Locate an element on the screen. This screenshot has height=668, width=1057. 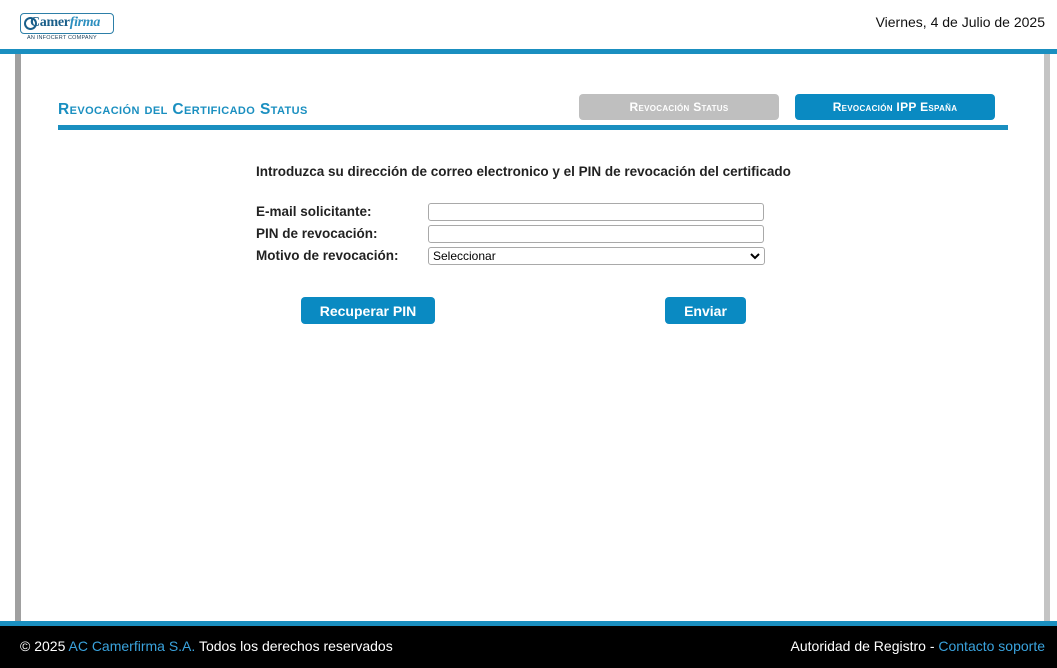
camerfirma-logo: Camerfirma AN INFOCERT COMPANY is located at coordinates (67, 27).